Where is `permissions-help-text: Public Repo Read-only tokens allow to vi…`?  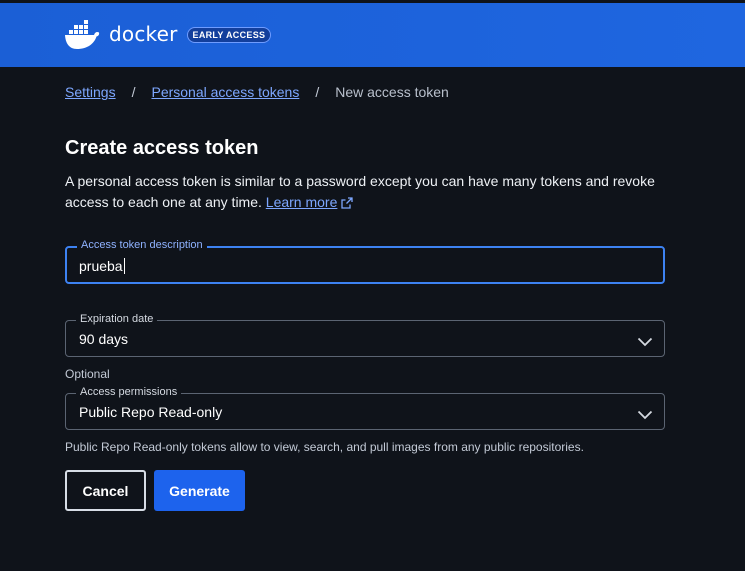
permissions-help-text: Public Repo Read-only tokens allow to vi… is located at coordinates (324, 447).